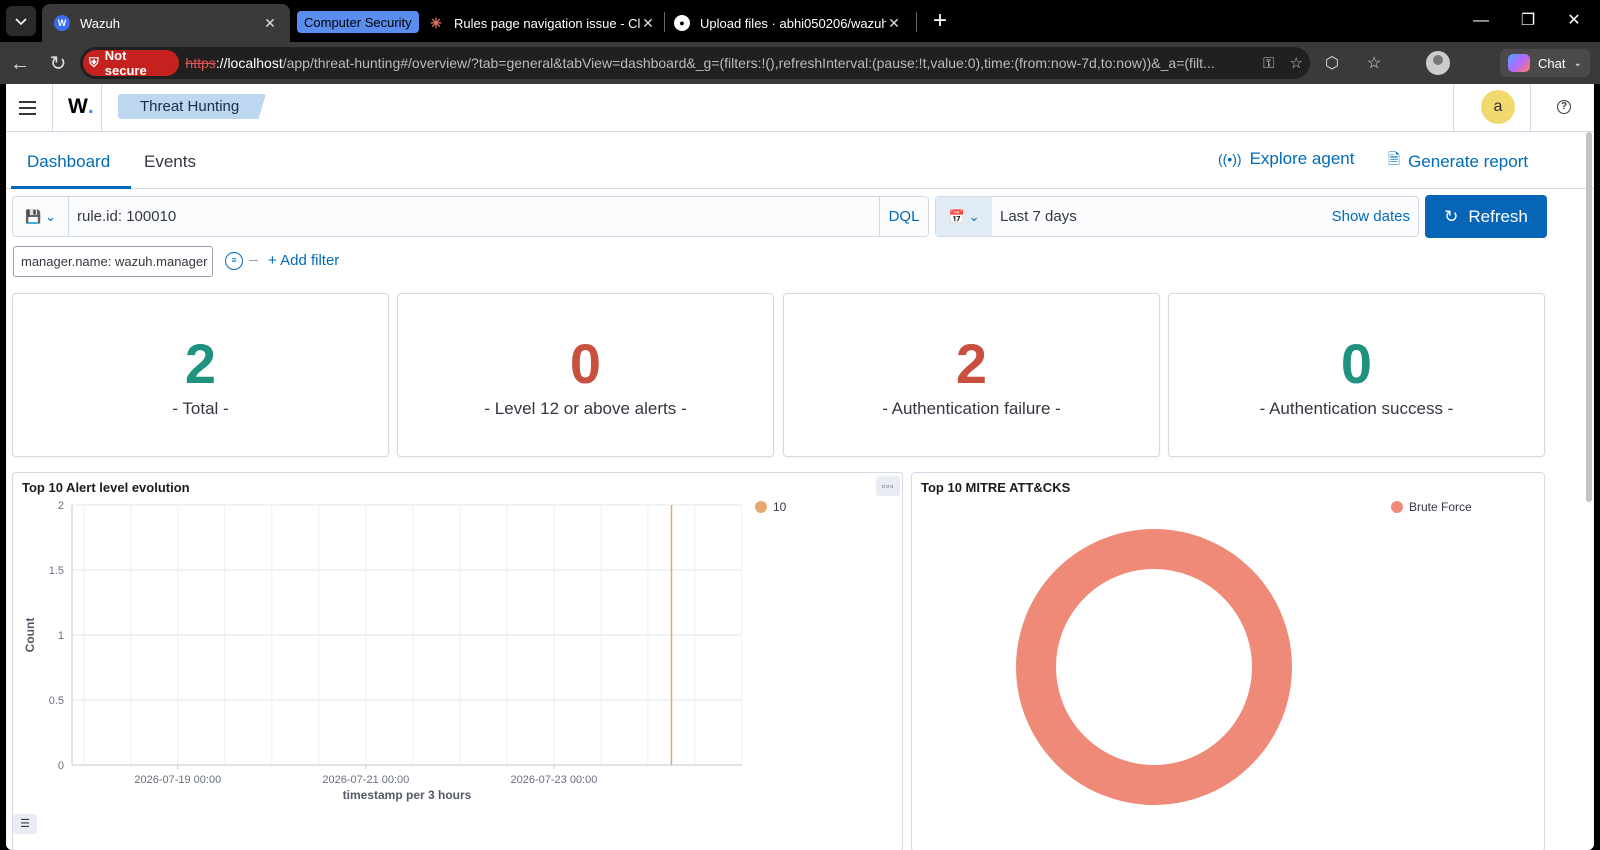  I want to click on tab-group-label: Computer Security, so click(358, 22).